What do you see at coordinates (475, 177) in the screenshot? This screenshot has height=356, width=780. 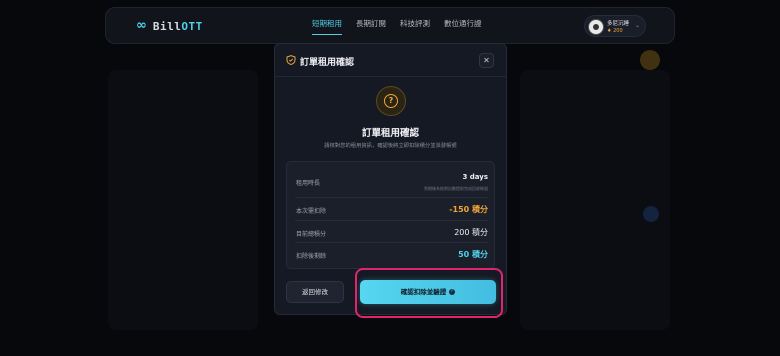 I see `detail-value-duration: 3 days` at bounding box center [475, 177].